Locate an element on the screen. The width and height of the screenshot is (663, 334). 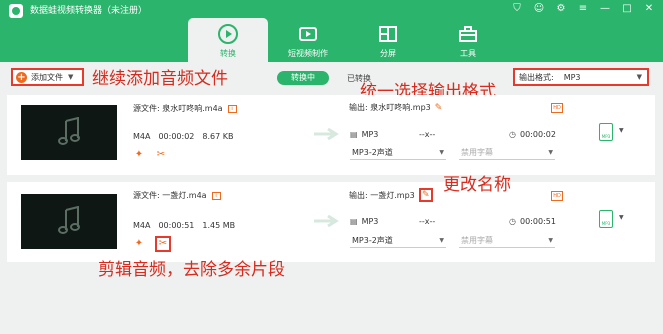
menu-icon: ≡ is located at coordinates (583, 9).